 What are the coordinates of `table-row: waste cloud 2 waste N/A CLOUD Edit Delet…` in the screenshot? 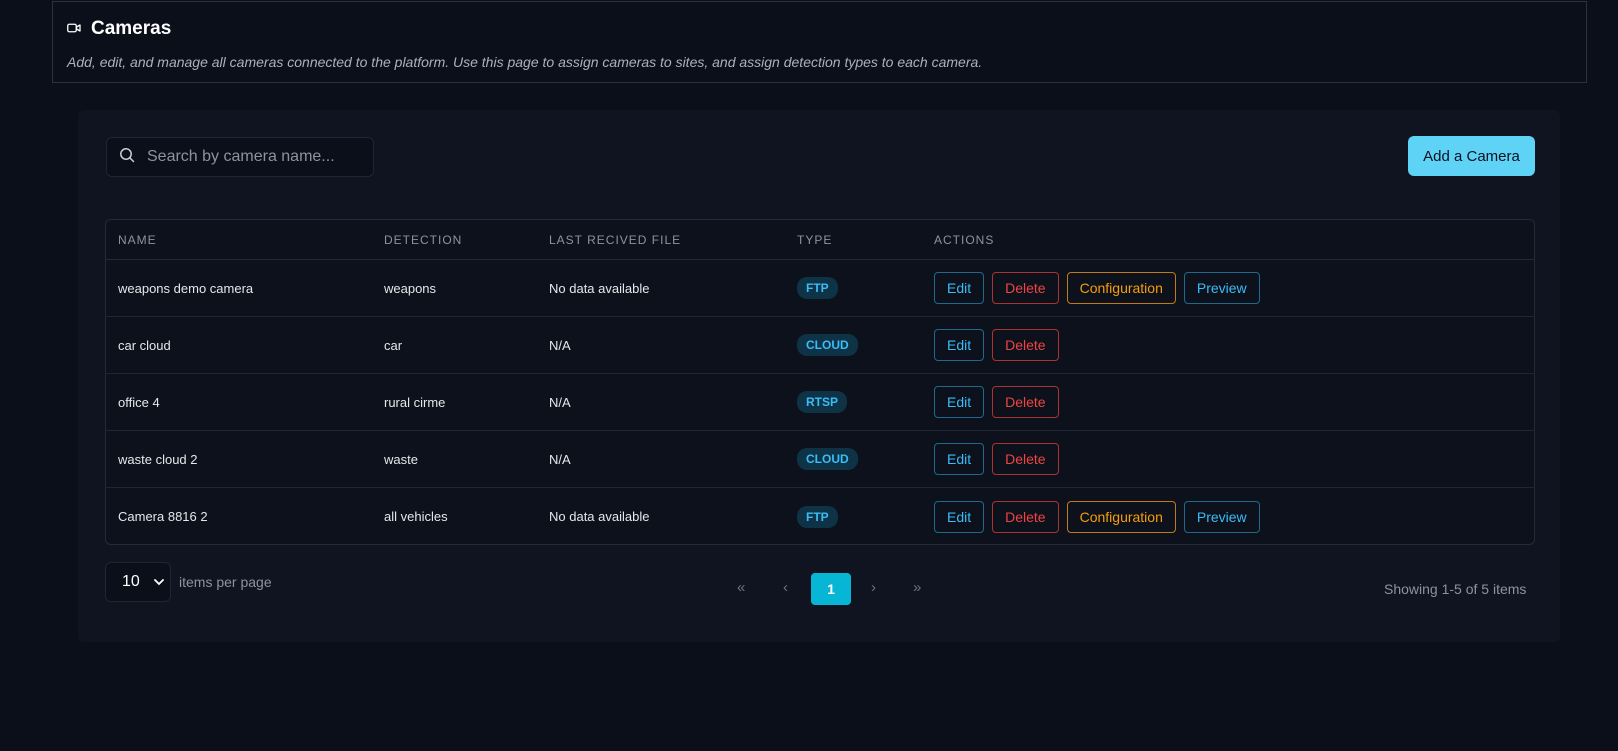 It's located at (820, 459).